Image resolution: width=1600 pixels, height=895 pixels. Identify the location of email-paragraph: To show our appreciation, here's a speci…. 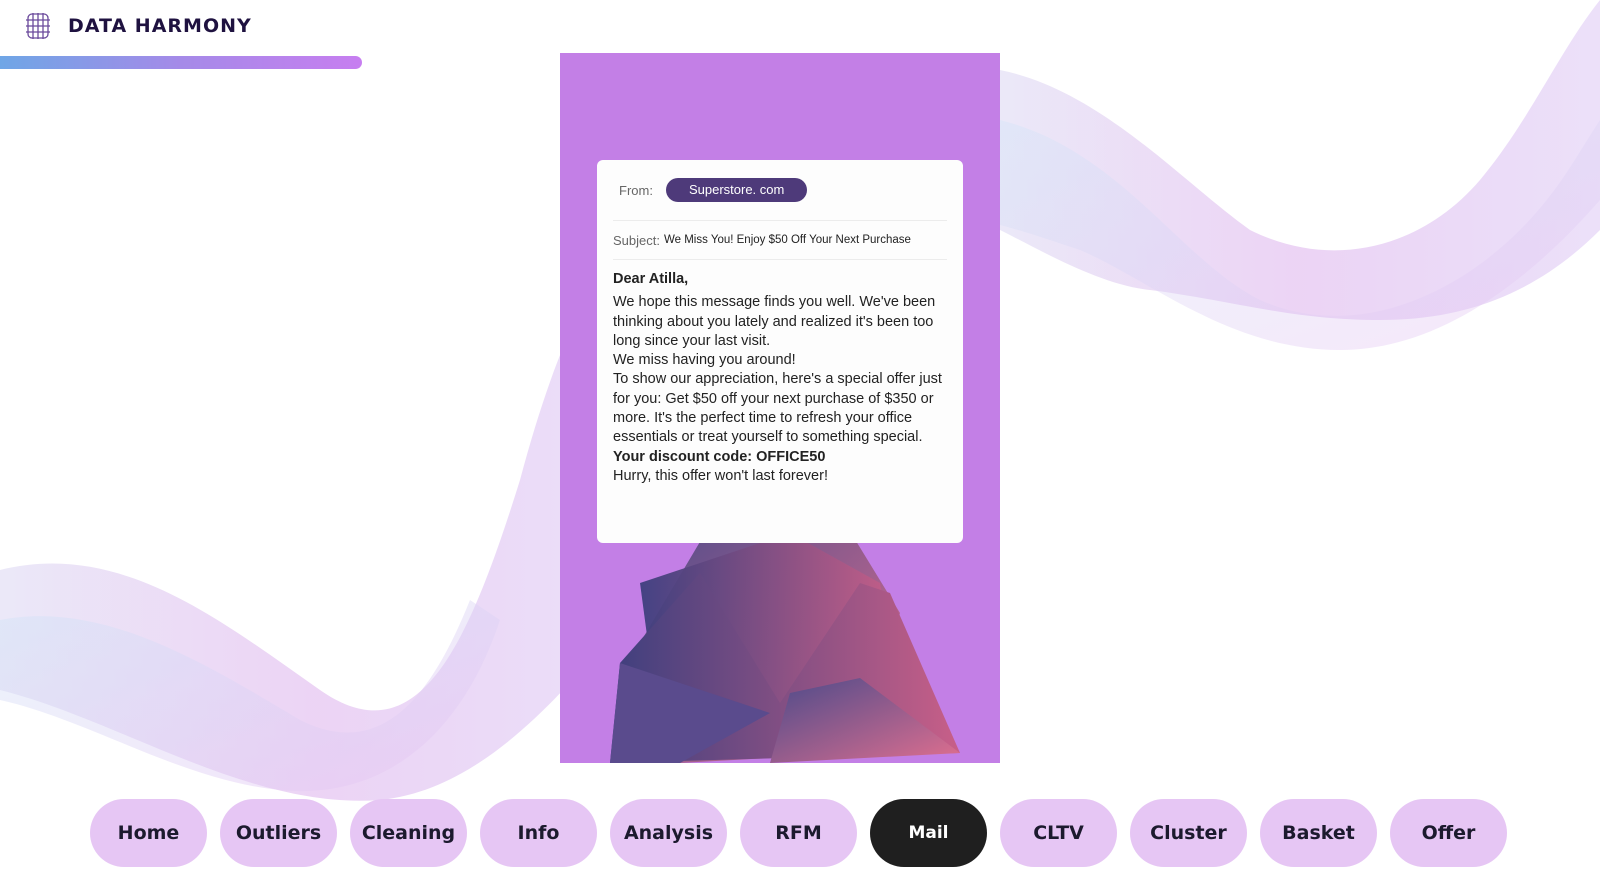
(777, 408).